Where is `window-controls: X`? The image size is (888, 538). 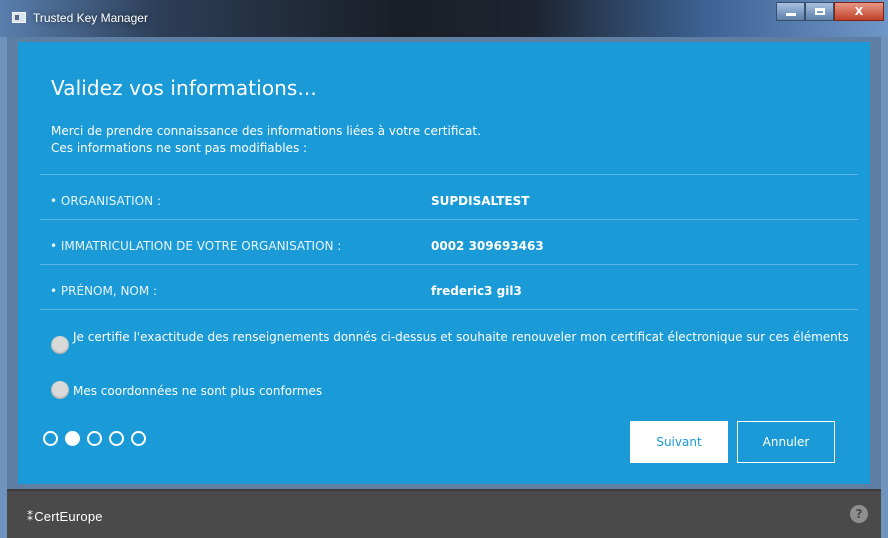 window-controls: X is located at coordinates (830, 11).